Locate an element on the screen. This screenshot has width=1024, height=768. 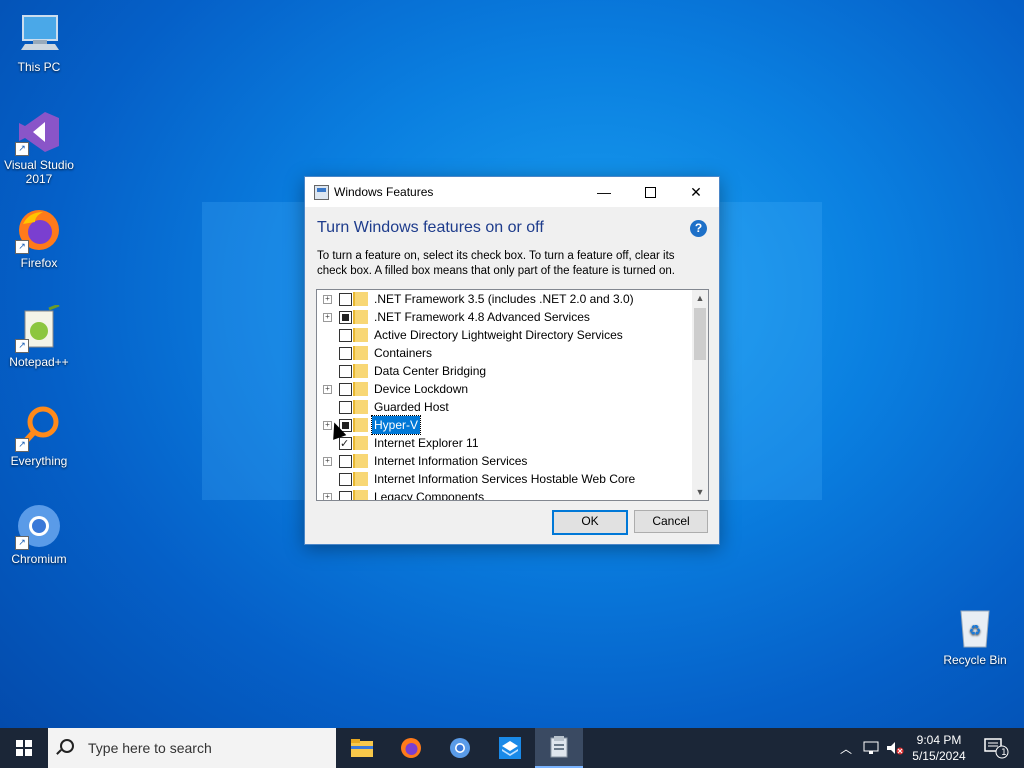
desktop-icon-visual-studio: ↗ Visual Studio 2017 is located at coordinates (39, 147).